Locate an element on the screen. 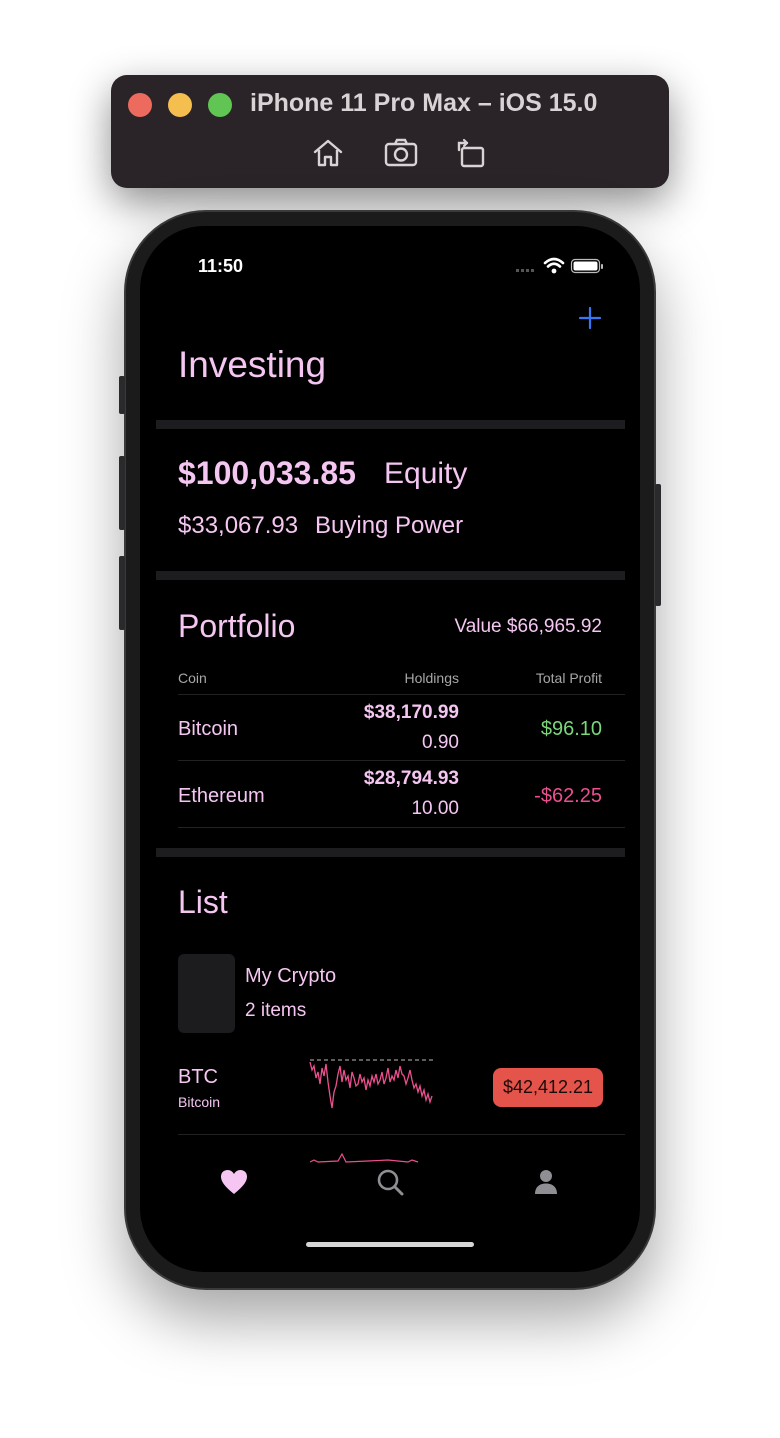  home-icon is located at coordinates (328, 153).